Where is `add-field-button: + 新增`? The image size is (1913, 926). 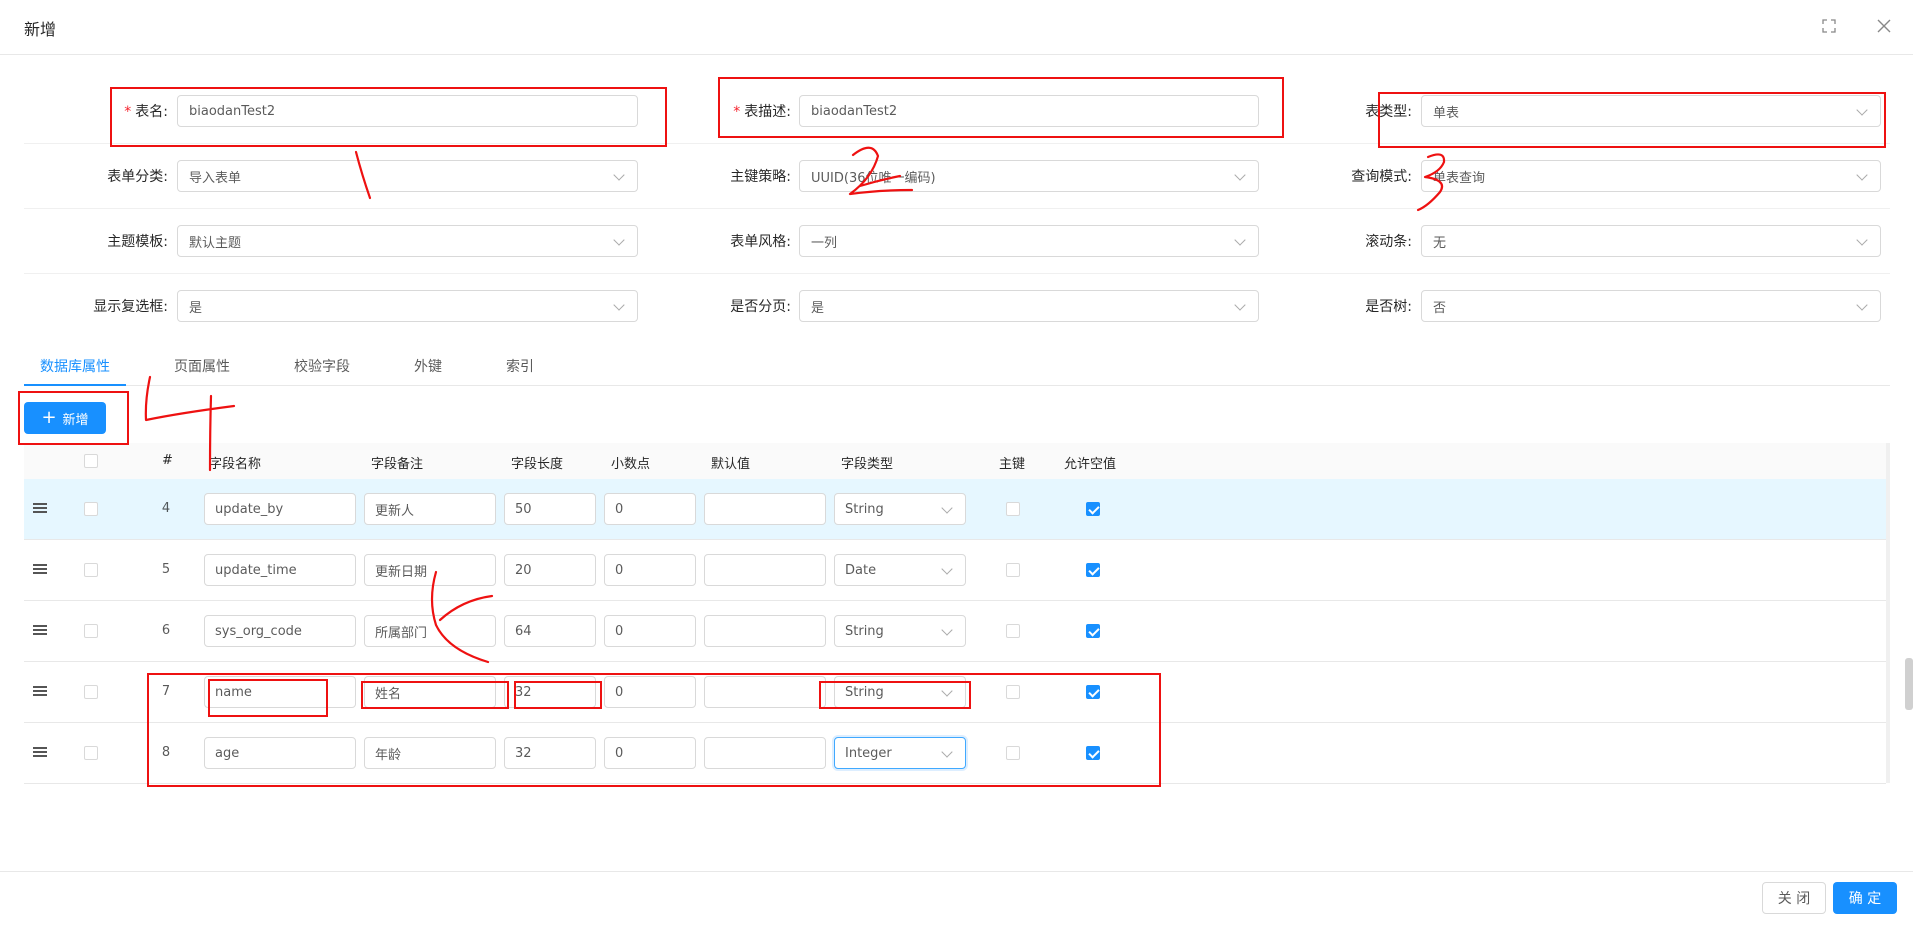 add-field-button: + 新增 is located at coordinates (65, 418).